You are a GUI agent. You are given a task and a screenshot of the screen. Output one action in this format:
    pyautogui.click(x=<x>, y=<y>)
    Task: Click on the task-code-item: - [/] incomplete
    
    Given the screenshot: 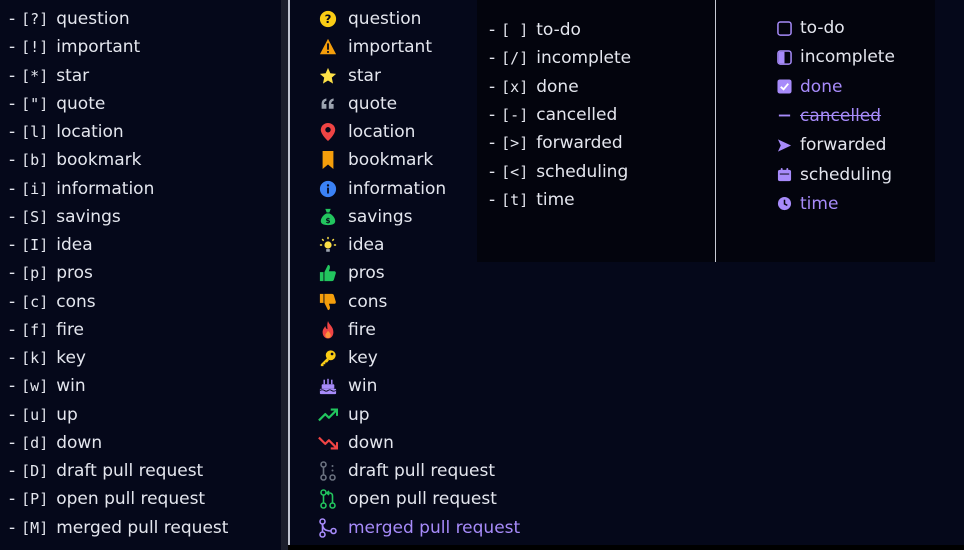 What is the action you would take?
    pyautogui.click(x=560, y=58)
    